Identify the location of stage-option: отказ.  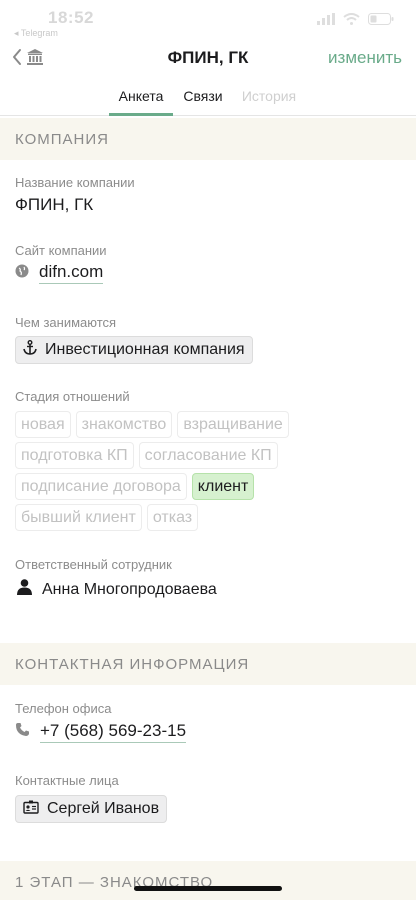
(172, 517).